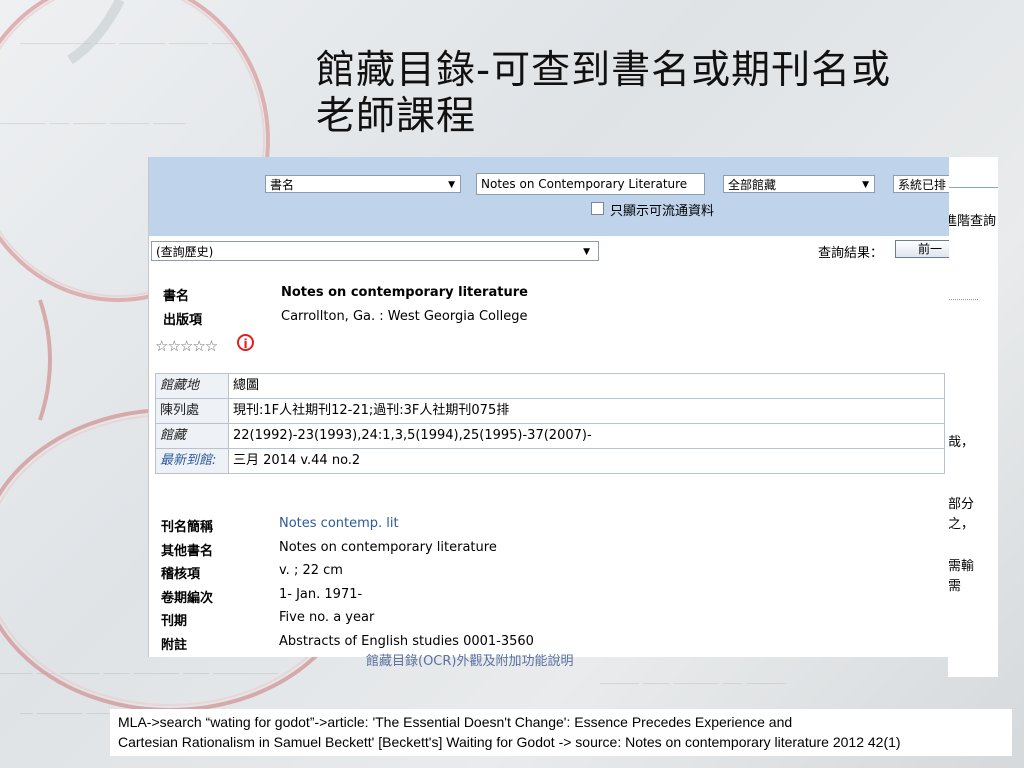 Image resolution: width=1024 pixels, height=768 pixels. I want to click on scope-select: 全部館藏 ▼, so click(799, 184).